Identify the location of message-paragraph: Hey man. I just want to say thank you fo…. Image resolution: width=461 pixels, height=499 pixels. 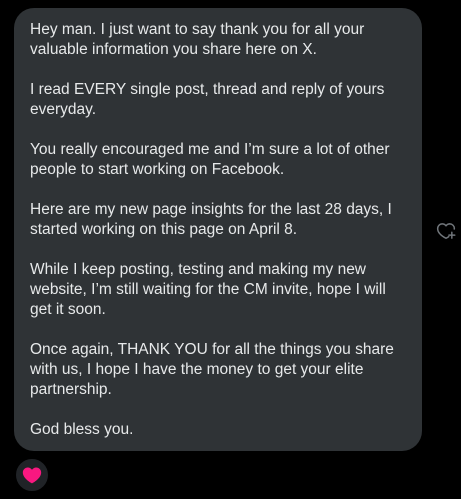
(197, 39).